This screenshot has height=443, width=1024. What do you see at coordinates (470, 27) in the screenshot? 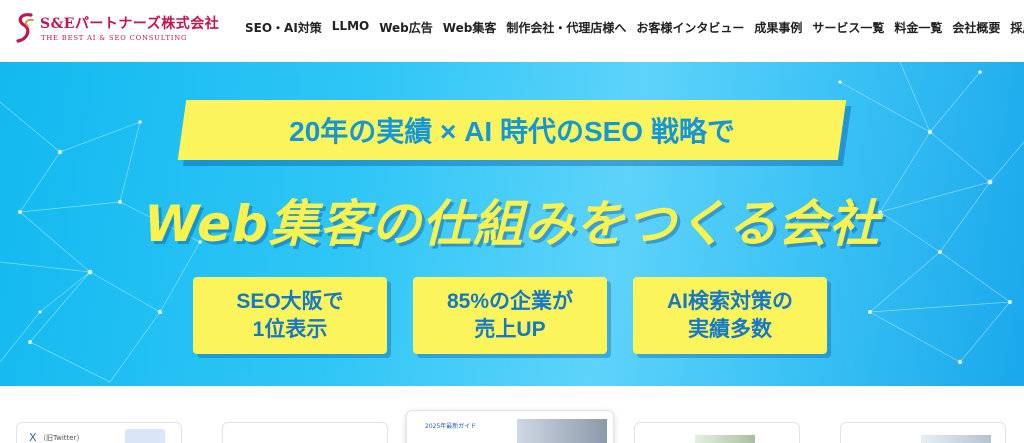
I see `nav-item-web-marketing: Web集客` at bounding box center [470, 27].